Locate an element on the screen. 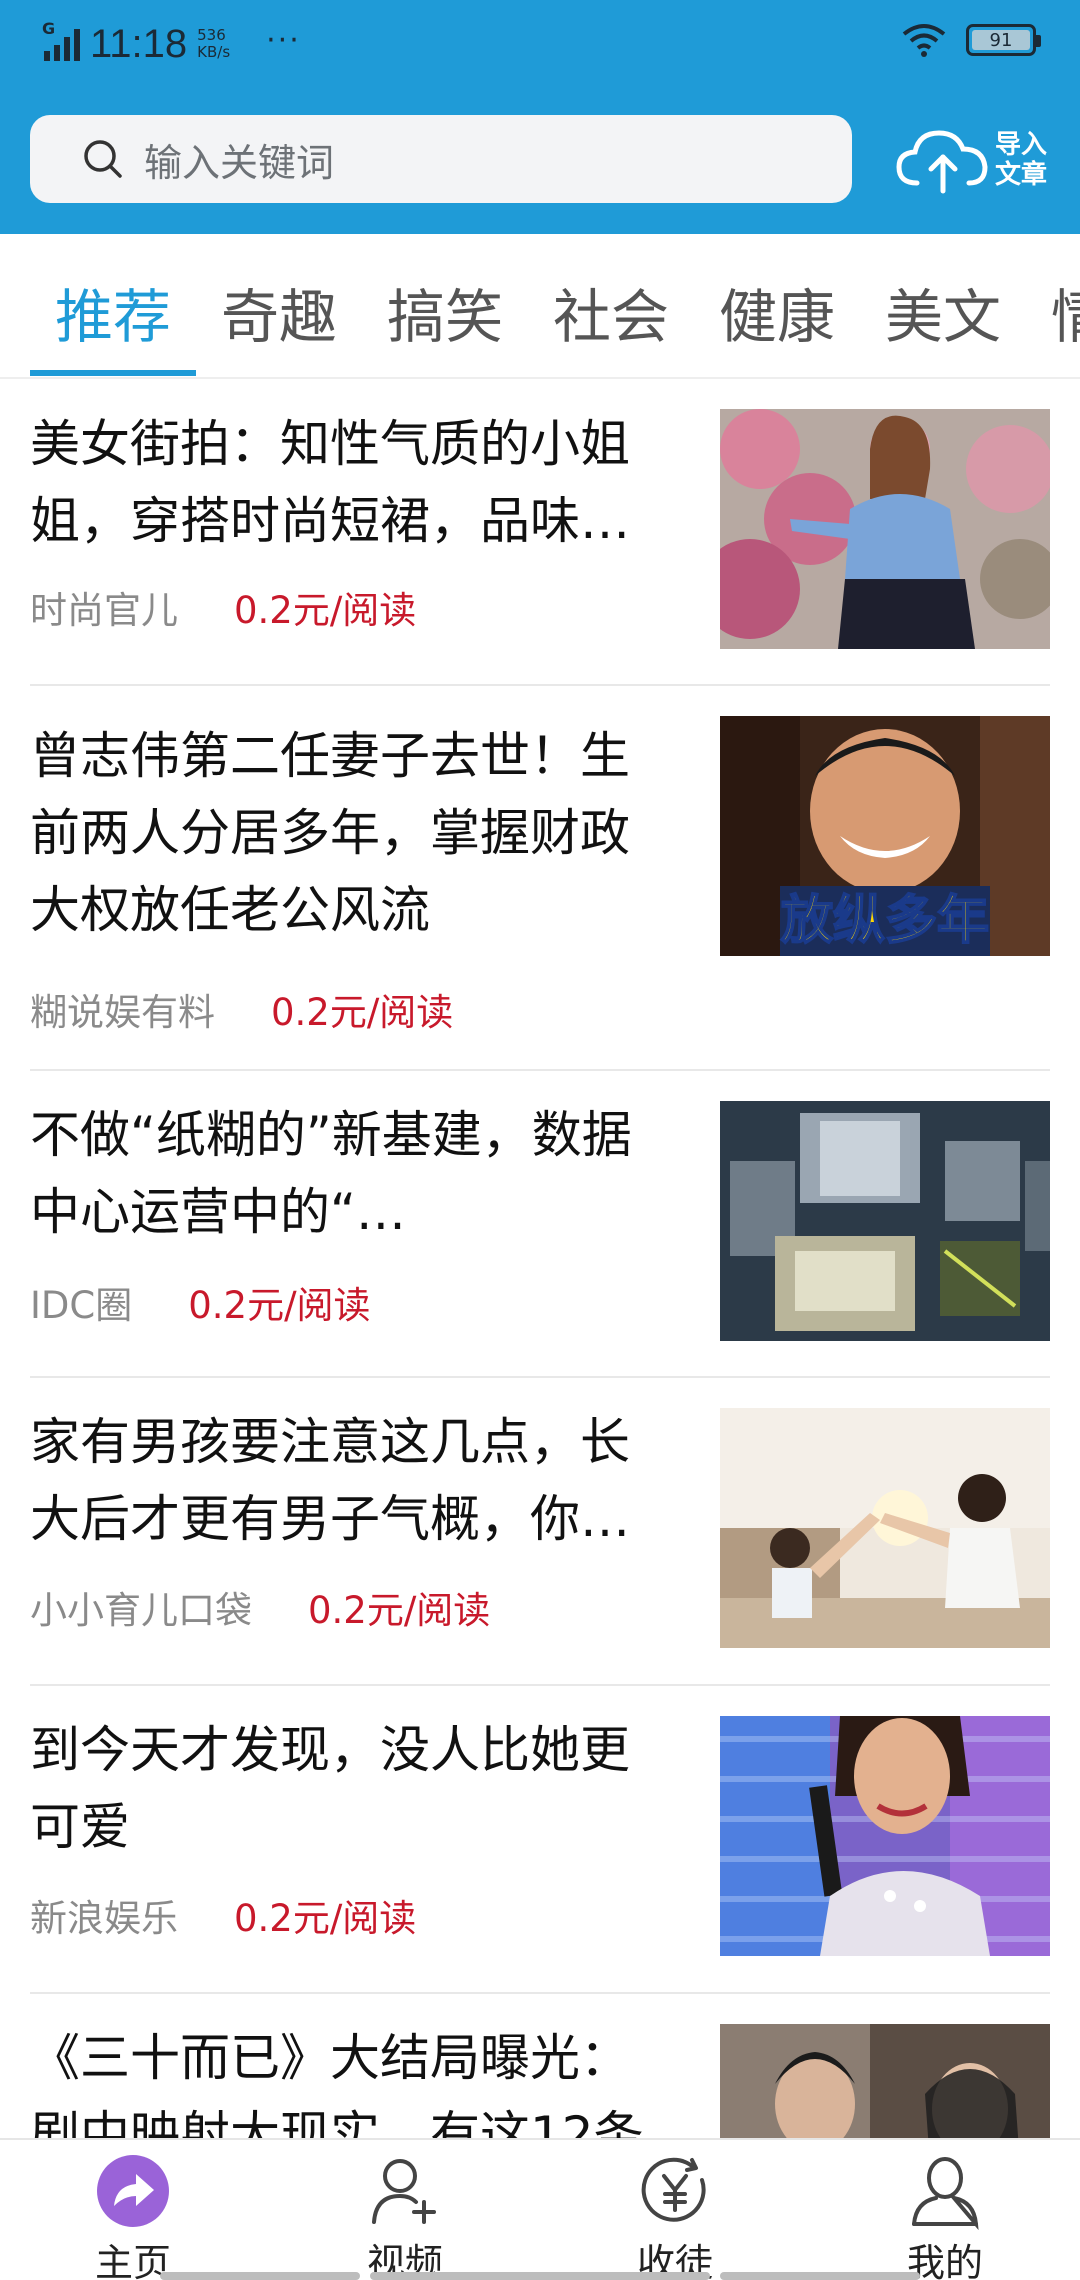  article-meta: 小小育儿口袋 0.2元/阅读 is located at coordinates (260, 1607).